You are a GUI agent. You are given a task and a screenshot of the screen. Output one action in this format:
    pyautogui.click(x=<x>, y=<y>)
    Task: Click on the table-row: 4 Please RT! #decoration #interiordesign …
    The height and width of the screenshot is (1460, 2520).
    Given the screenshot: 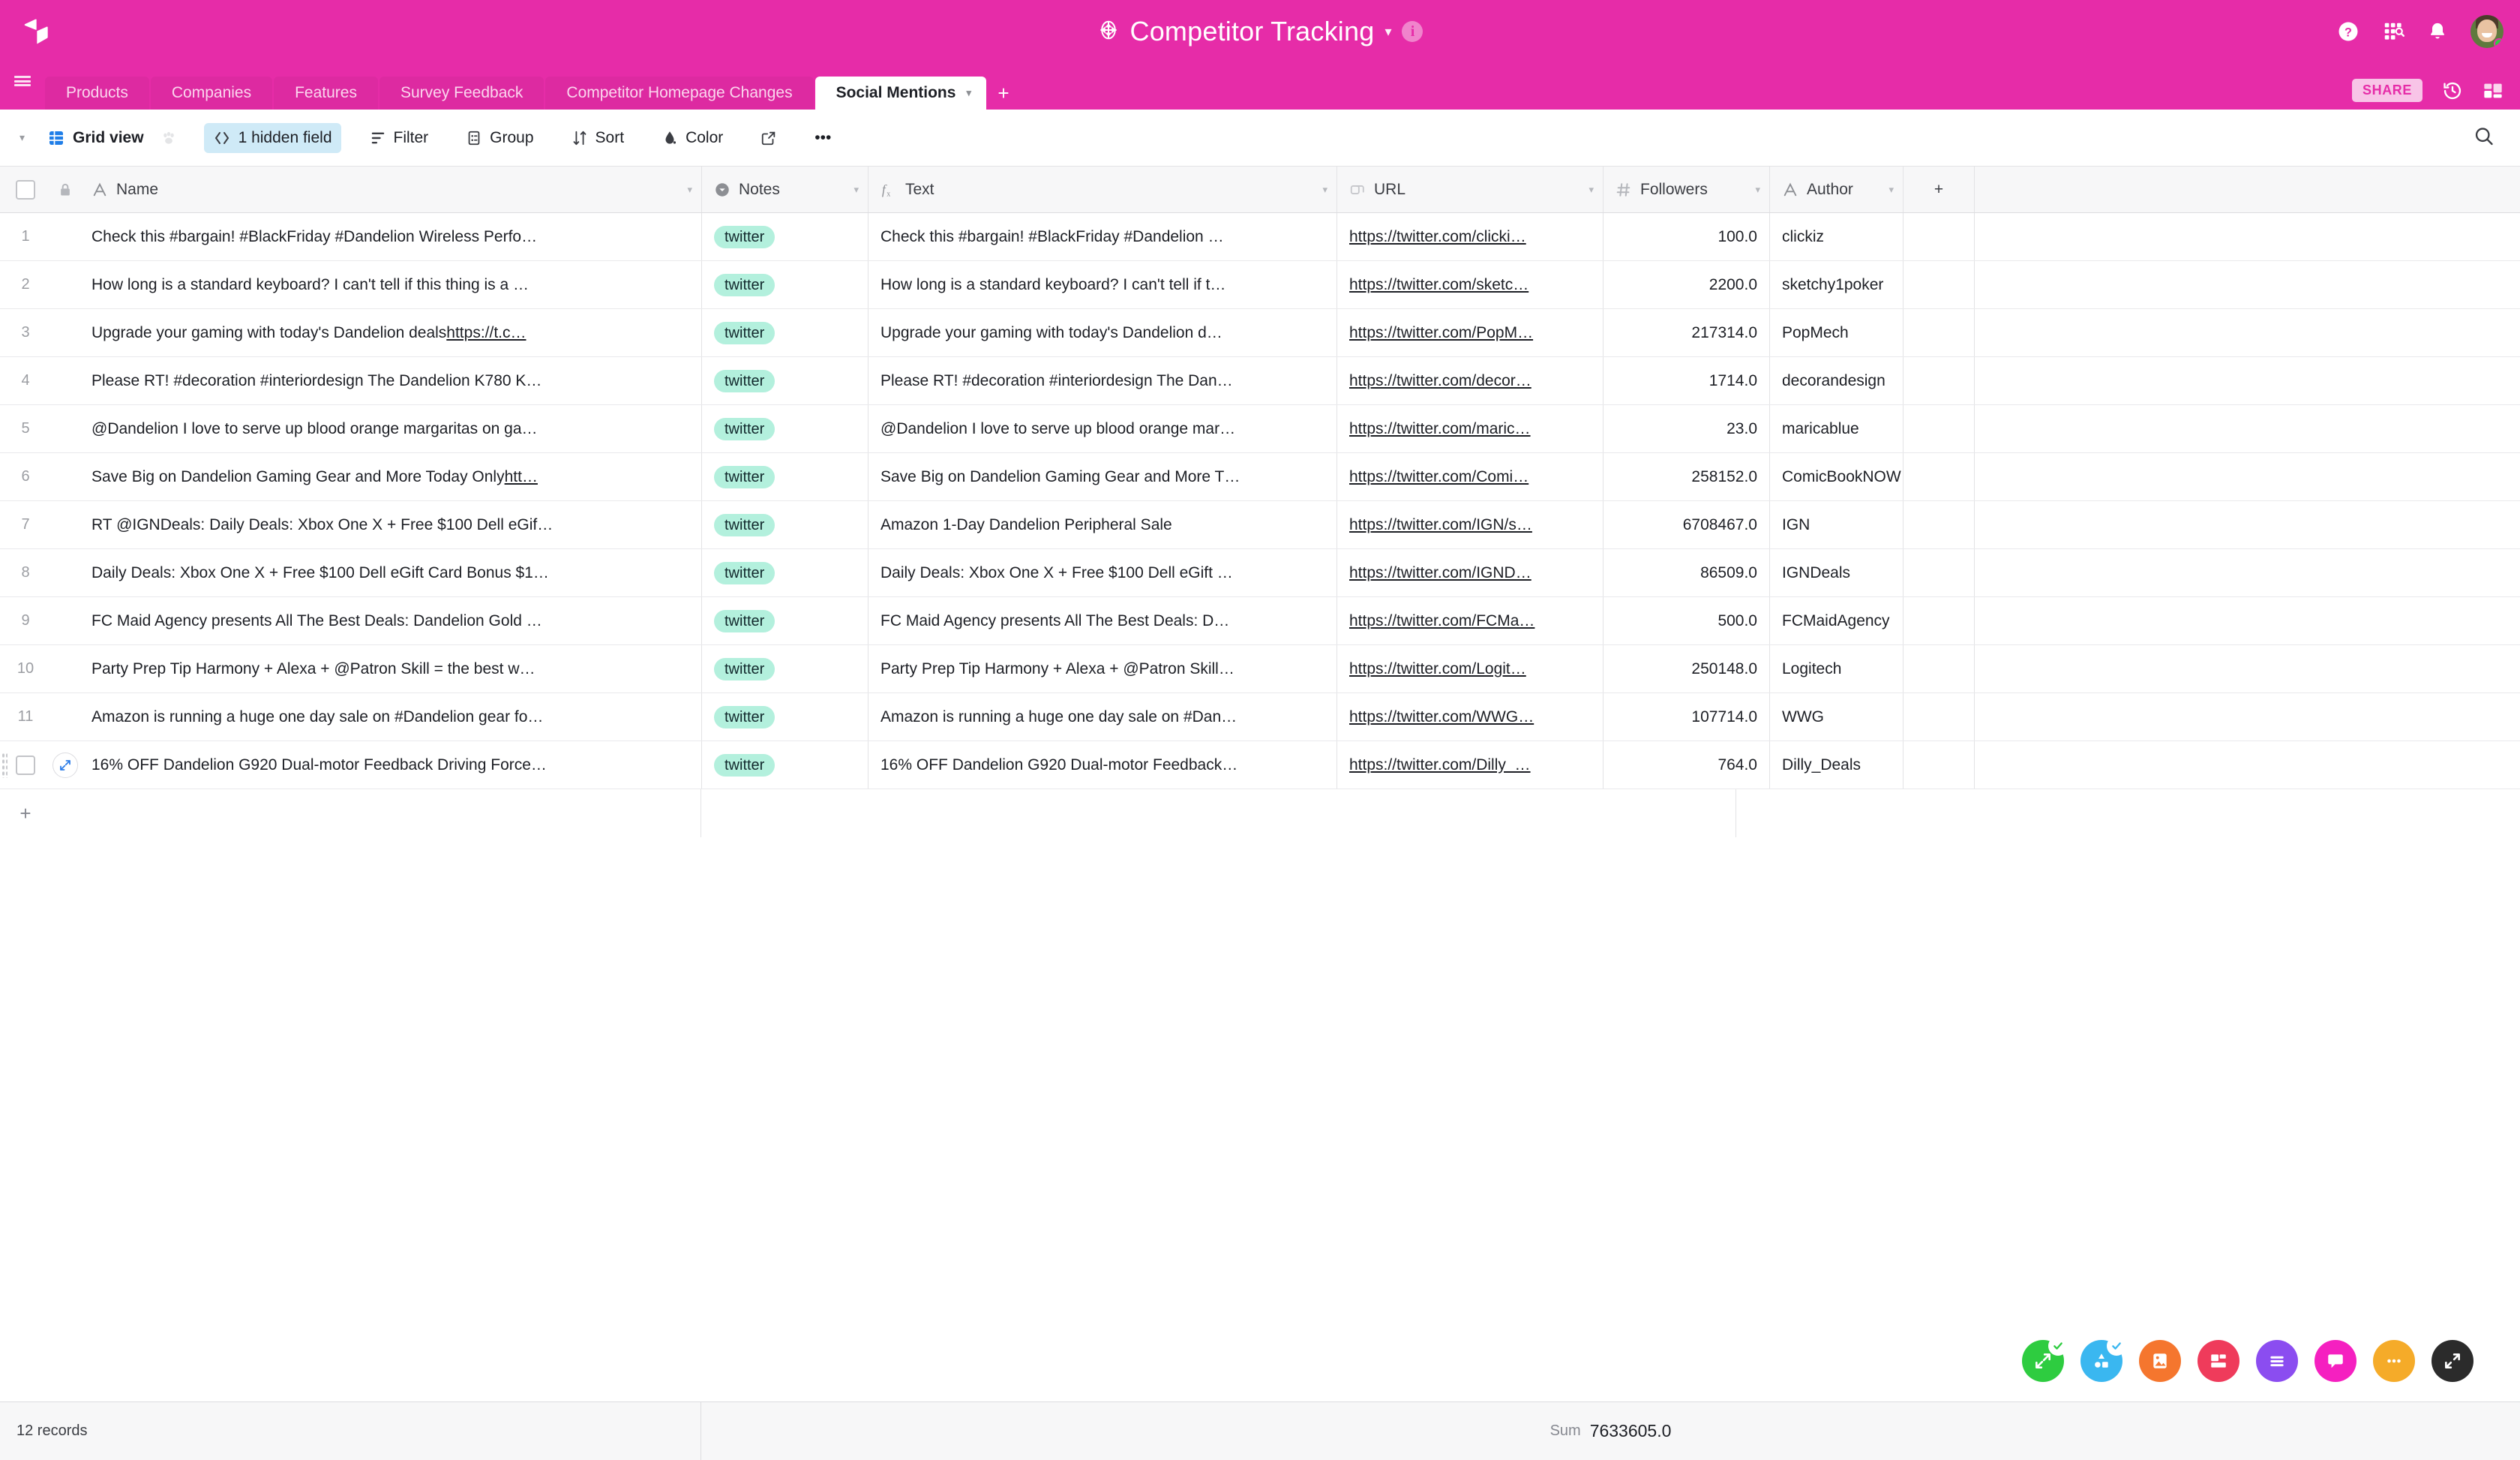 What is the action you would take?
    pyautogui.click(x=1260, y=381)
    